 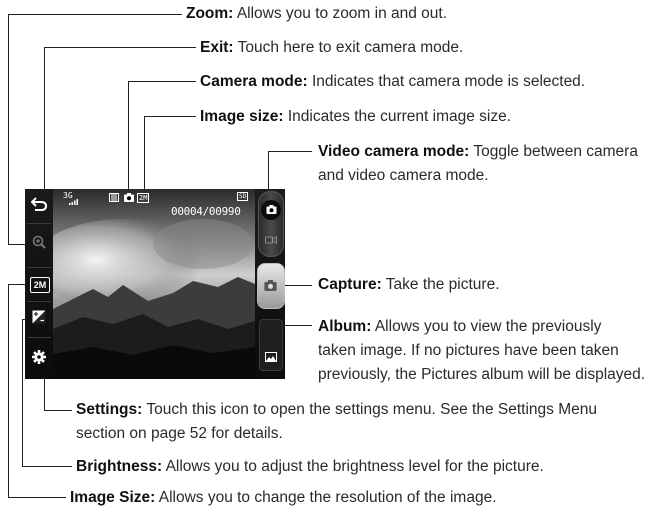 I want to click on video-camera-icon, so click(x=271, y=238).